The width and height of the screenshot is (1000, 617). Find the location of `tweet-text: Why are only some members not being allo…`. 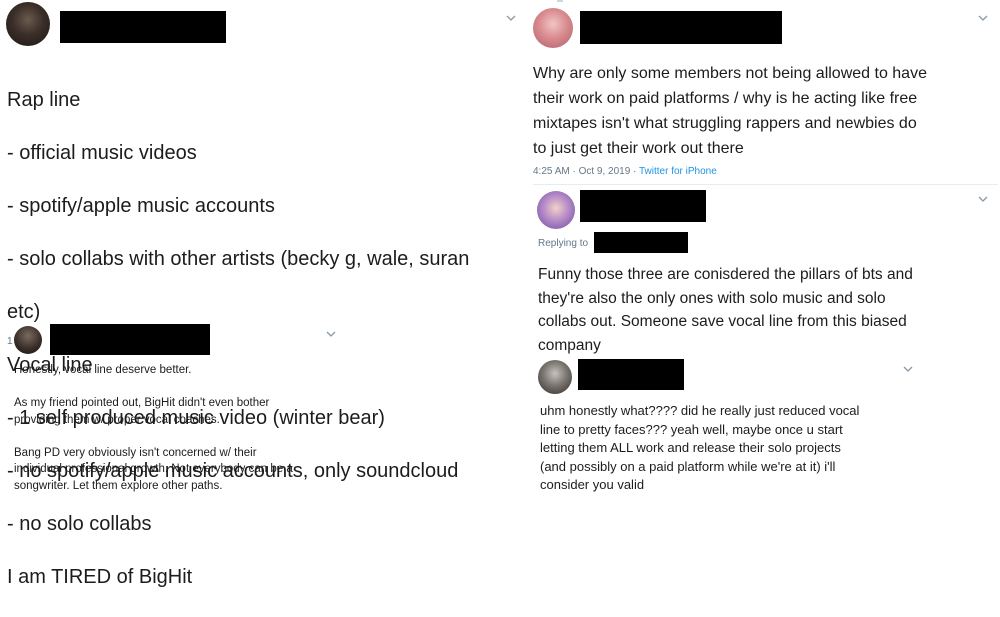

tweet-text: Why are only some members not being allo… is located at coordinates (730, 111).